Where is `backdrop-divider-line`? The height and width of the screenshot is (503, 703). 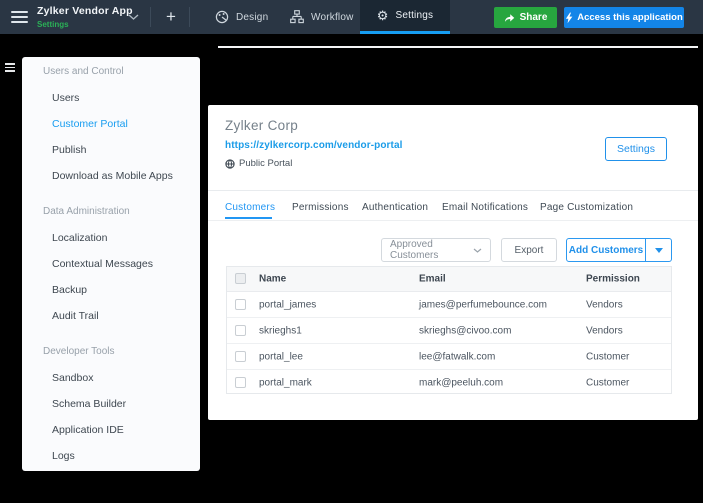
backdrop-divider-line is located at coordinates (458, 47).